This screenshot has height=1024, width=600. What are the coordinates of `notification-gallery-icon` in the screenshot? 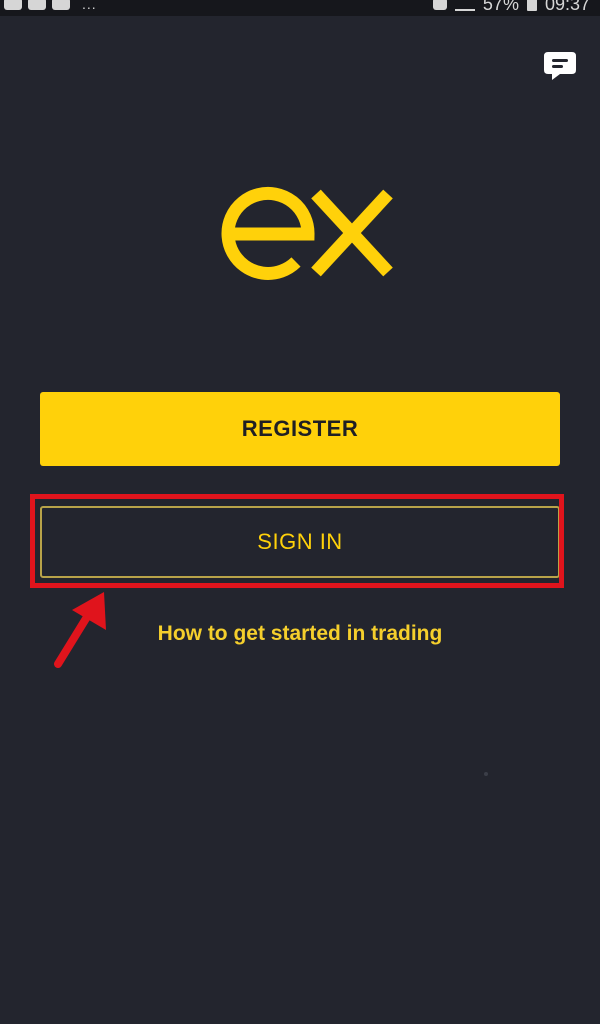 It's located at (13, 5).